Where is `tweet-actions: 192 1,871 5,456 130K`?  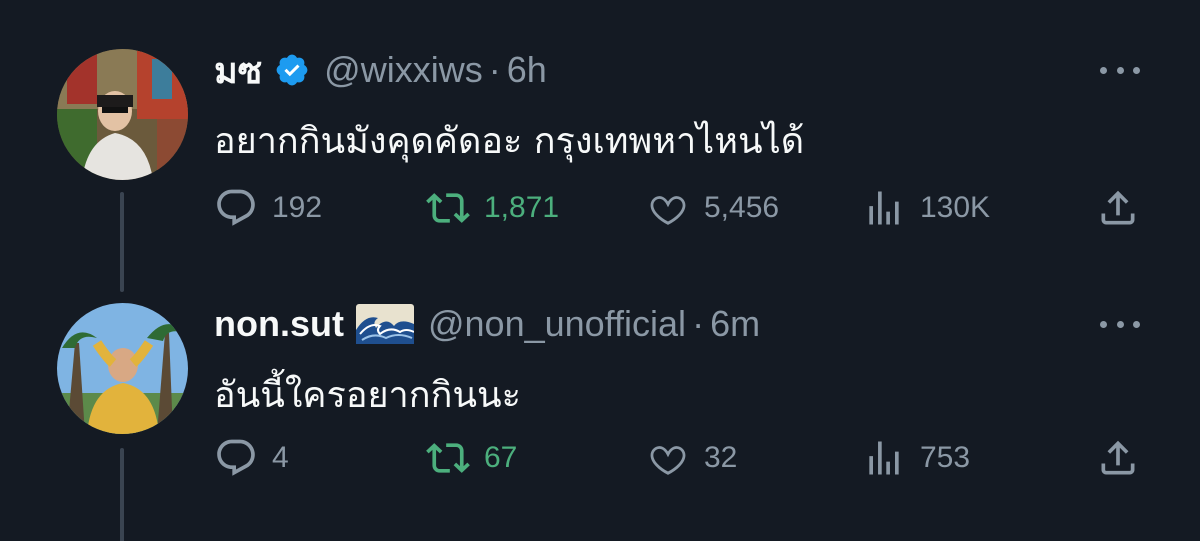 tweet-actions: 192 1,871 5,456 130K is located at coordinates (707, 208).